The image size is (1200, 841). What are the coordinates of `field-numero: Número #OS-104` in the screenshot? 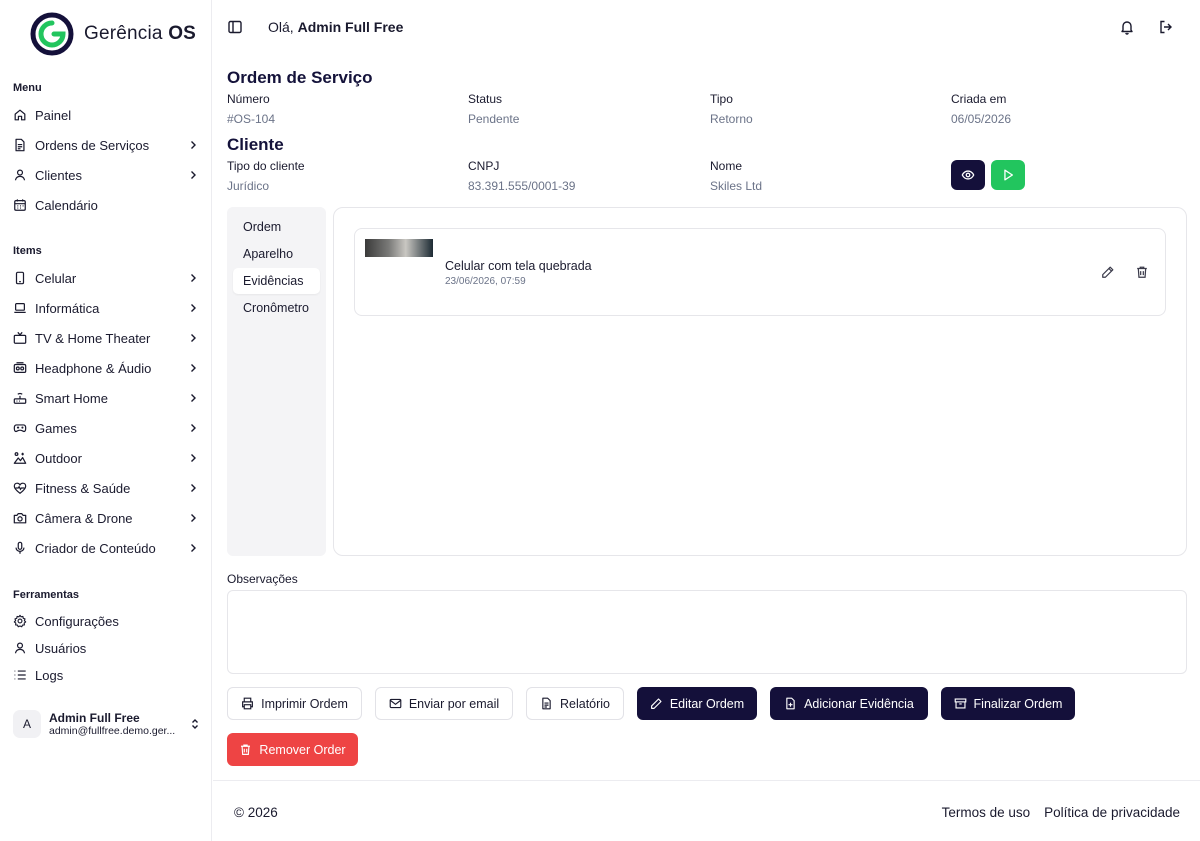 It's located at (251, 109).